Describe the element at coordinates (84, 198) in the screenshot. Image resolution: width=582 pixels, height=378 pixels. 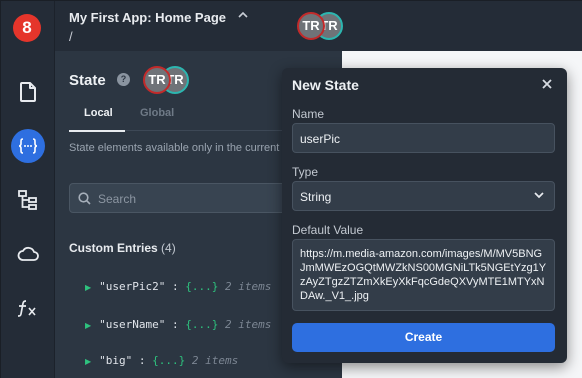
I see `search-icon` at that location.